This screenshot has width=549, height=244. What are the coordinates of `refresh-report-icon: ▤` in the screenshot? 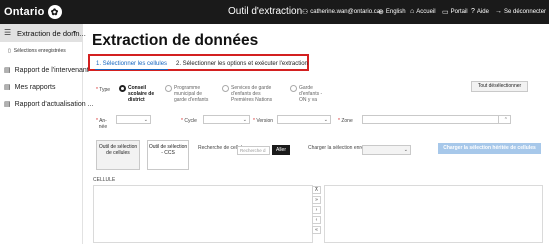 It's located at (7, 104).